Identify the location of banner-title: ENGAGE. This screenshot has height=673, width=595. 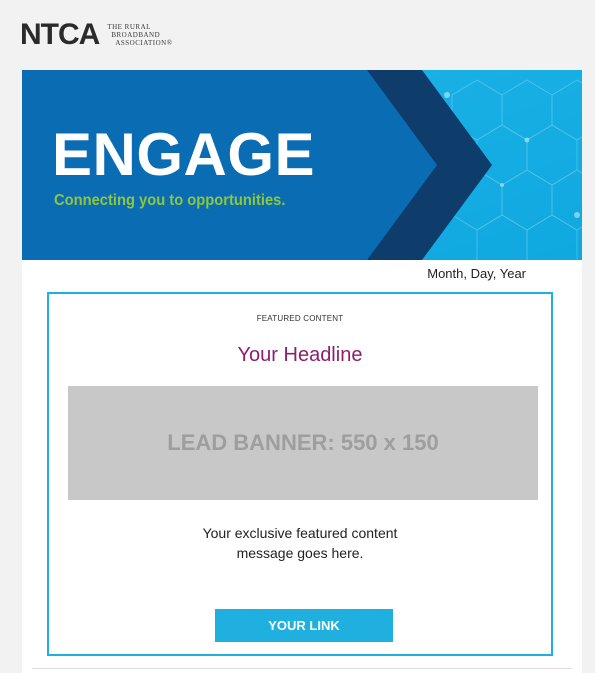
(184, 154).